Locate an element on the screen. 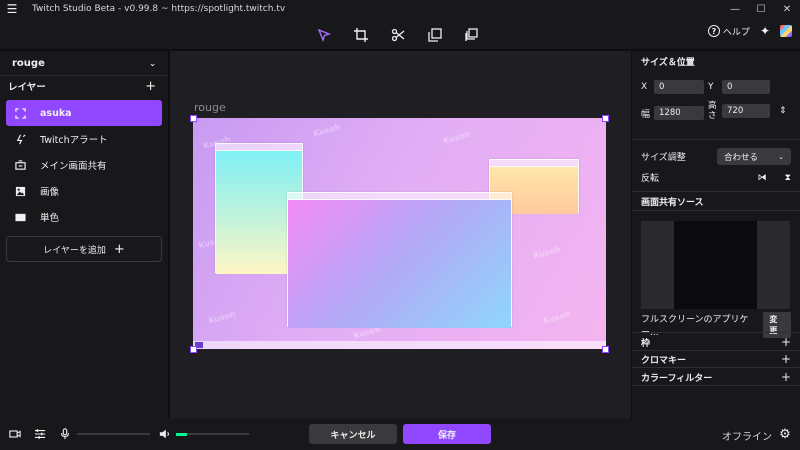 The image size is (800, 450). layer-label: 単色 is located at coordinates (50, 218).